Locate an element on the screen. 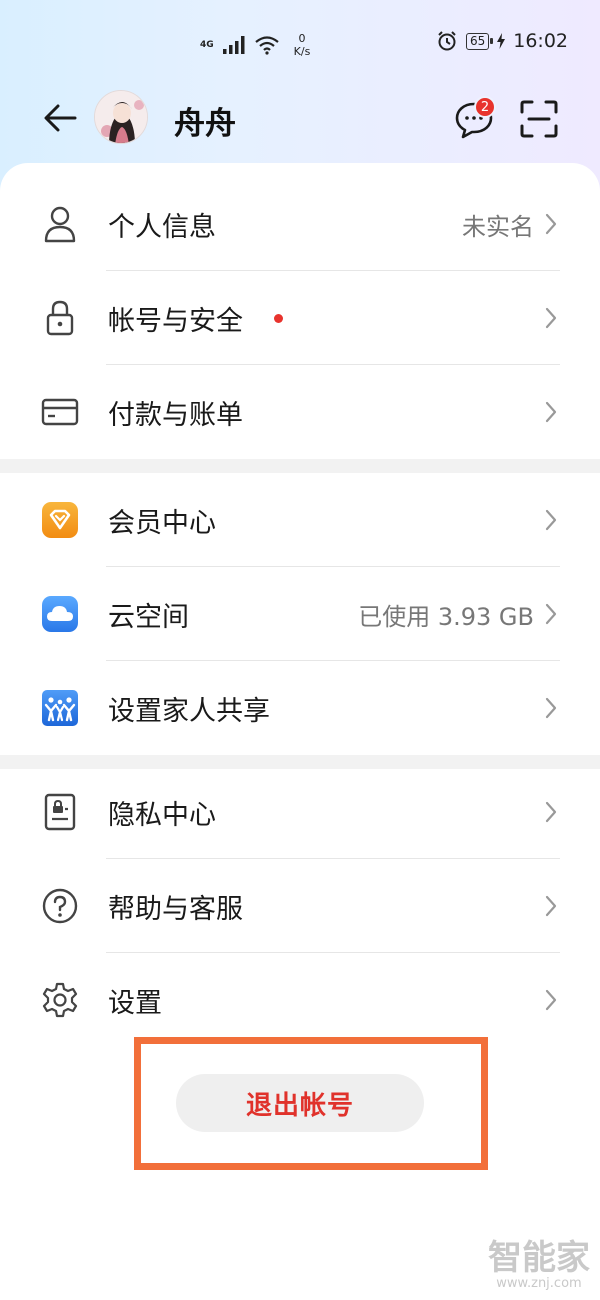 This screenshot has width=600, height=1300. notification-dot is located at coordinates (278, 318).